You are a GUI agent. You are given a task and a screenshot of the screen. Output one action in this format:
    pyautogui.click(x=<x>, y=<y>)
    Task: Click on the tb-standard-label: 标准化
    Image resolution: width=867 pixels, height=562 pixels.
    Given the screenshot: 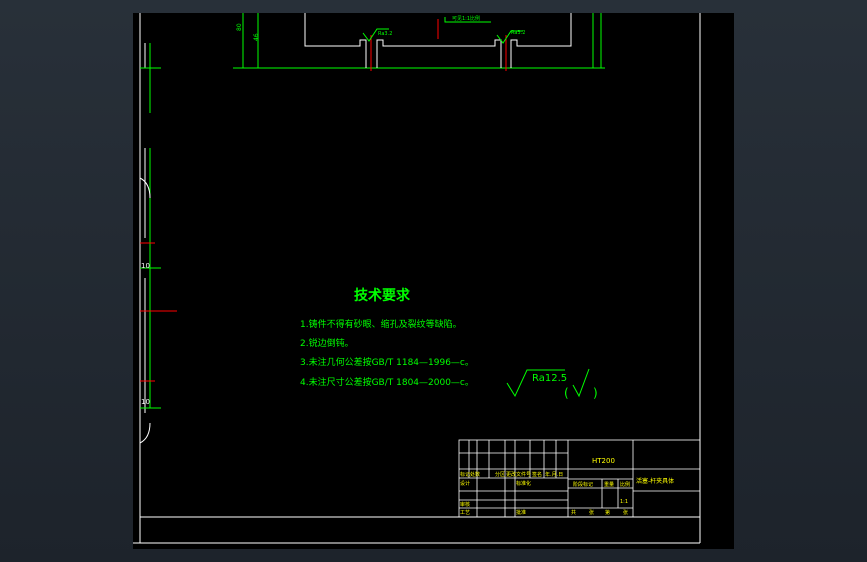 What is the action you would take?
    pyautogui.click(x=523, y=483)
    